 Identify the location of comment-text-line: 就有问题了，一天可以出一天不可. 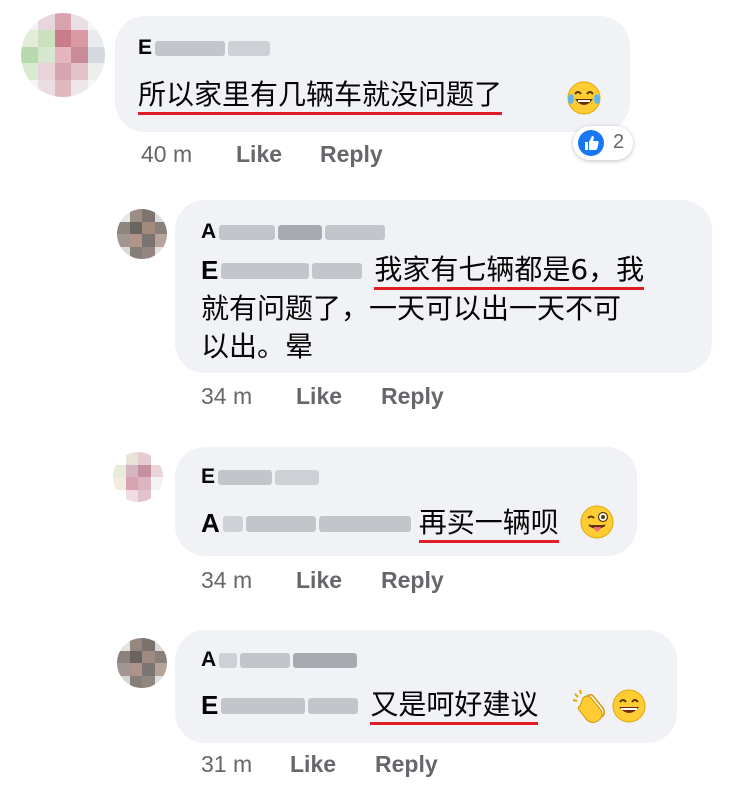
(411, 308).